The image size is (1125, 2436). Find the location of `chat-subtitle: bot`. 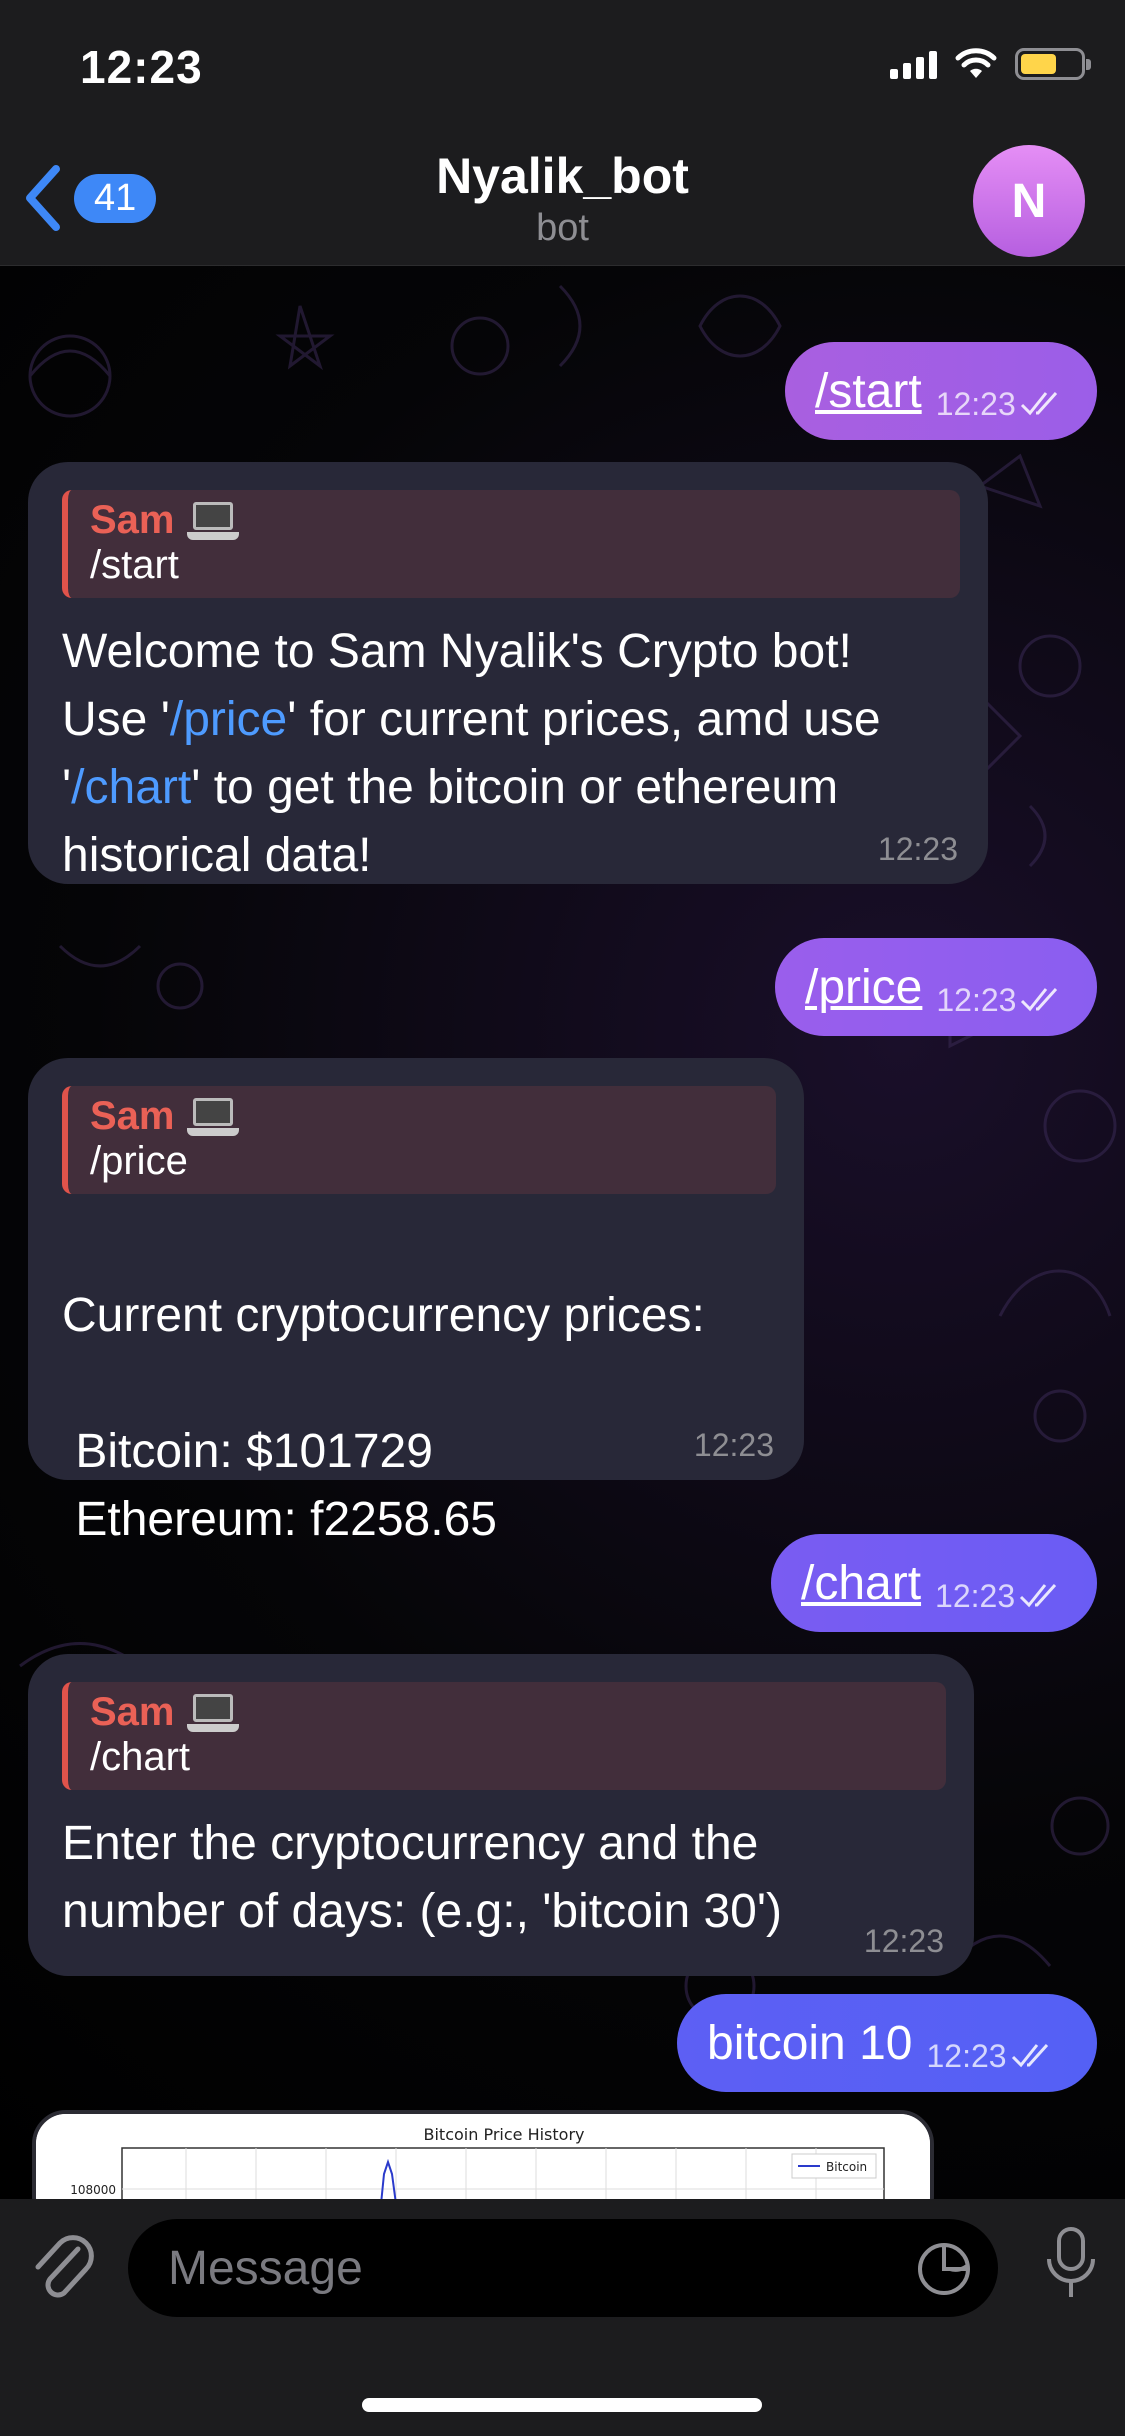

chat-subtitle: bot is located at coordinates (562, 228).